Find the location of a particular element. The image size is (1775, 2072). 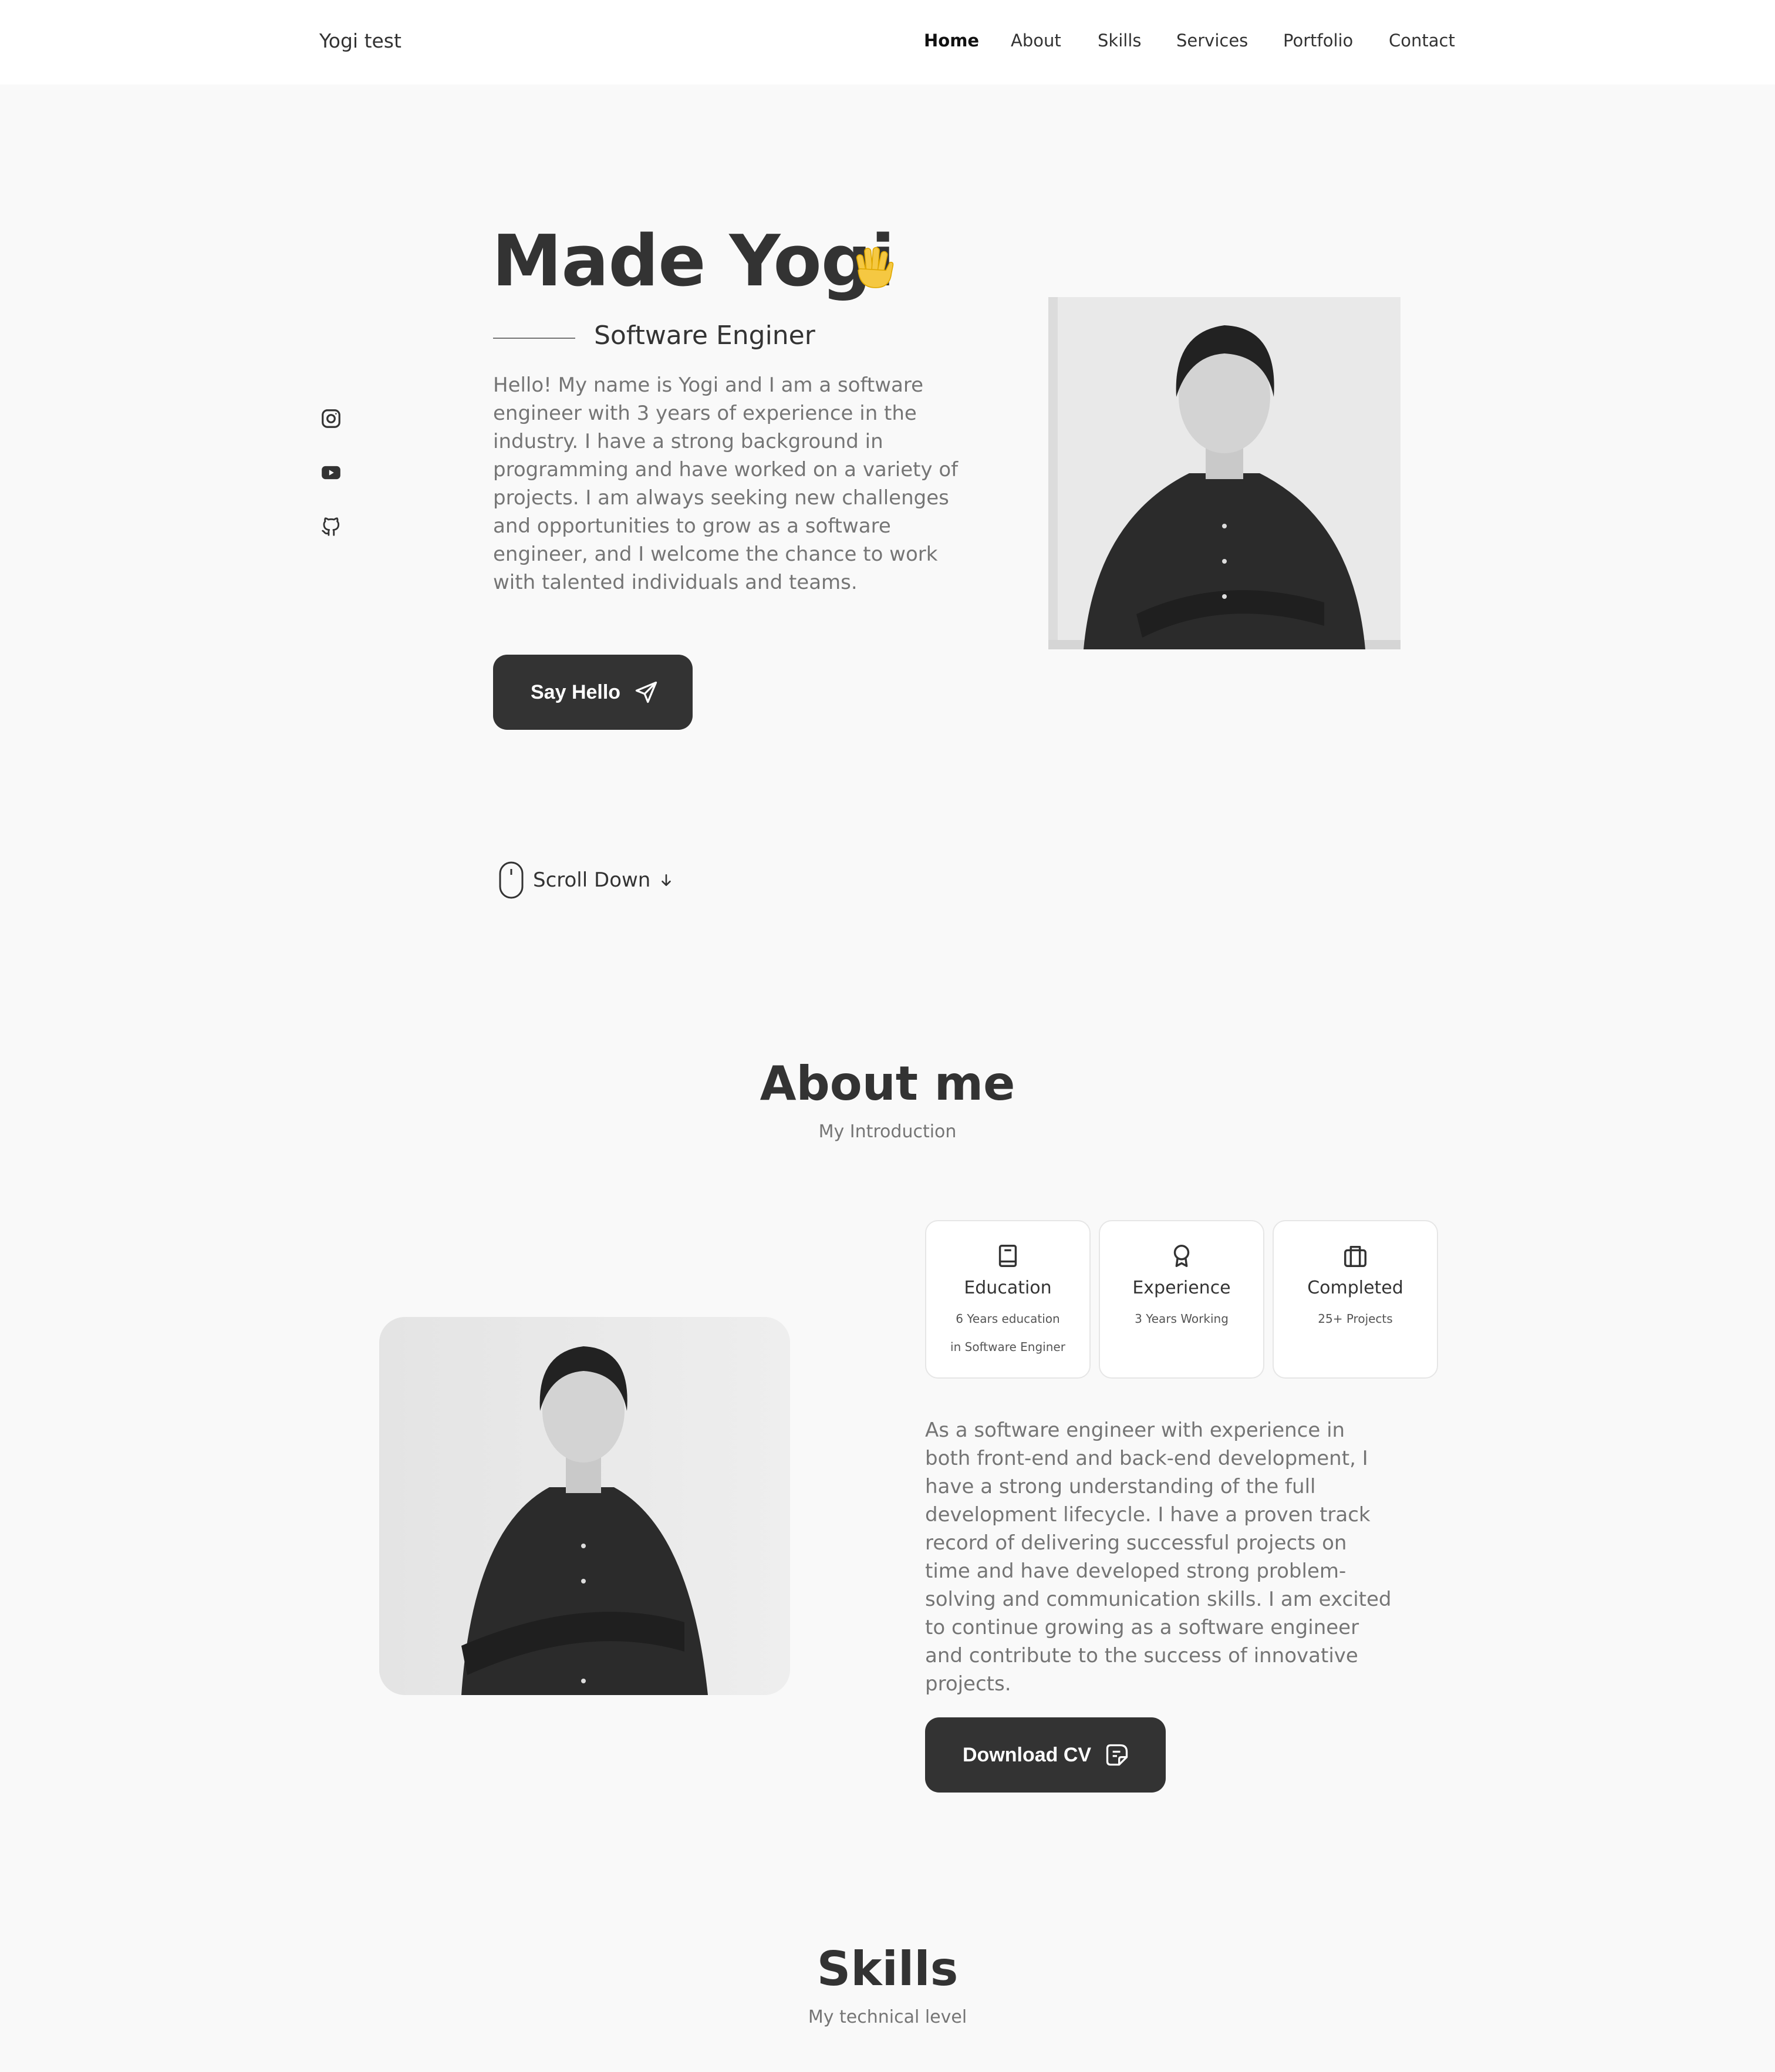

award-icon is located at coordinates (1181, 1256).